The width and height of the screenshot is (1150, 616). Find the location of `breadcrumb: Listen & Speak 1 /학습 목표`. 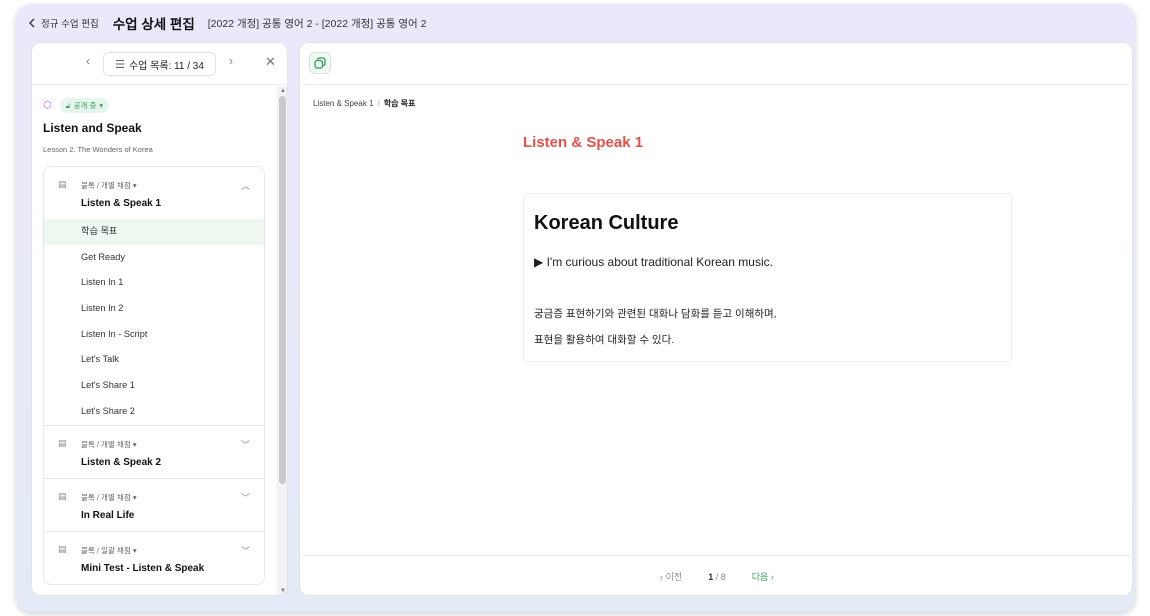

breadcrumb: Listen & Speak 1 /학습 목표 is located at coordinates (364, 103).